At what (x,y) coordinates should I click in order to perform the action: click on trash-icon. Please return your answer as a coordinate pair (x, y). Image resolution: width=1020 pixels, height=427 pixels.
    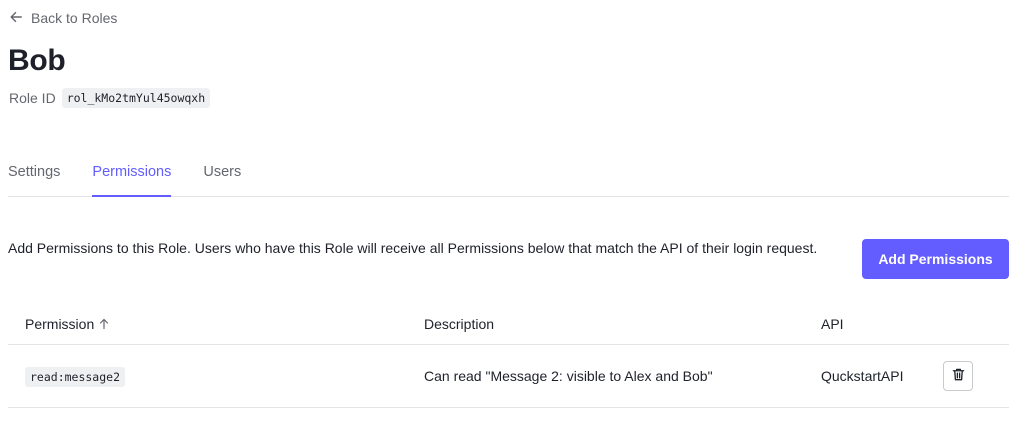
    Looking at the image, I should click on (958, 376).